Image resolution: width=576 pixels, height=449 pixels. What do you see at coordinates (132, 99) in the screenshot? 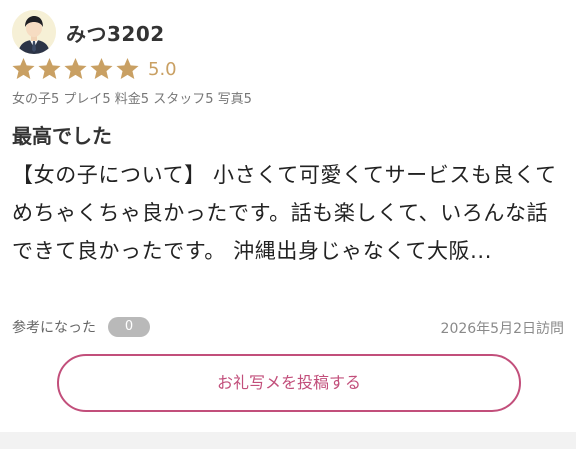
I see `category-scores: 女の子5 プレイ5 料金5 スタッフ5 写真5` at bounding box center [132, 99].